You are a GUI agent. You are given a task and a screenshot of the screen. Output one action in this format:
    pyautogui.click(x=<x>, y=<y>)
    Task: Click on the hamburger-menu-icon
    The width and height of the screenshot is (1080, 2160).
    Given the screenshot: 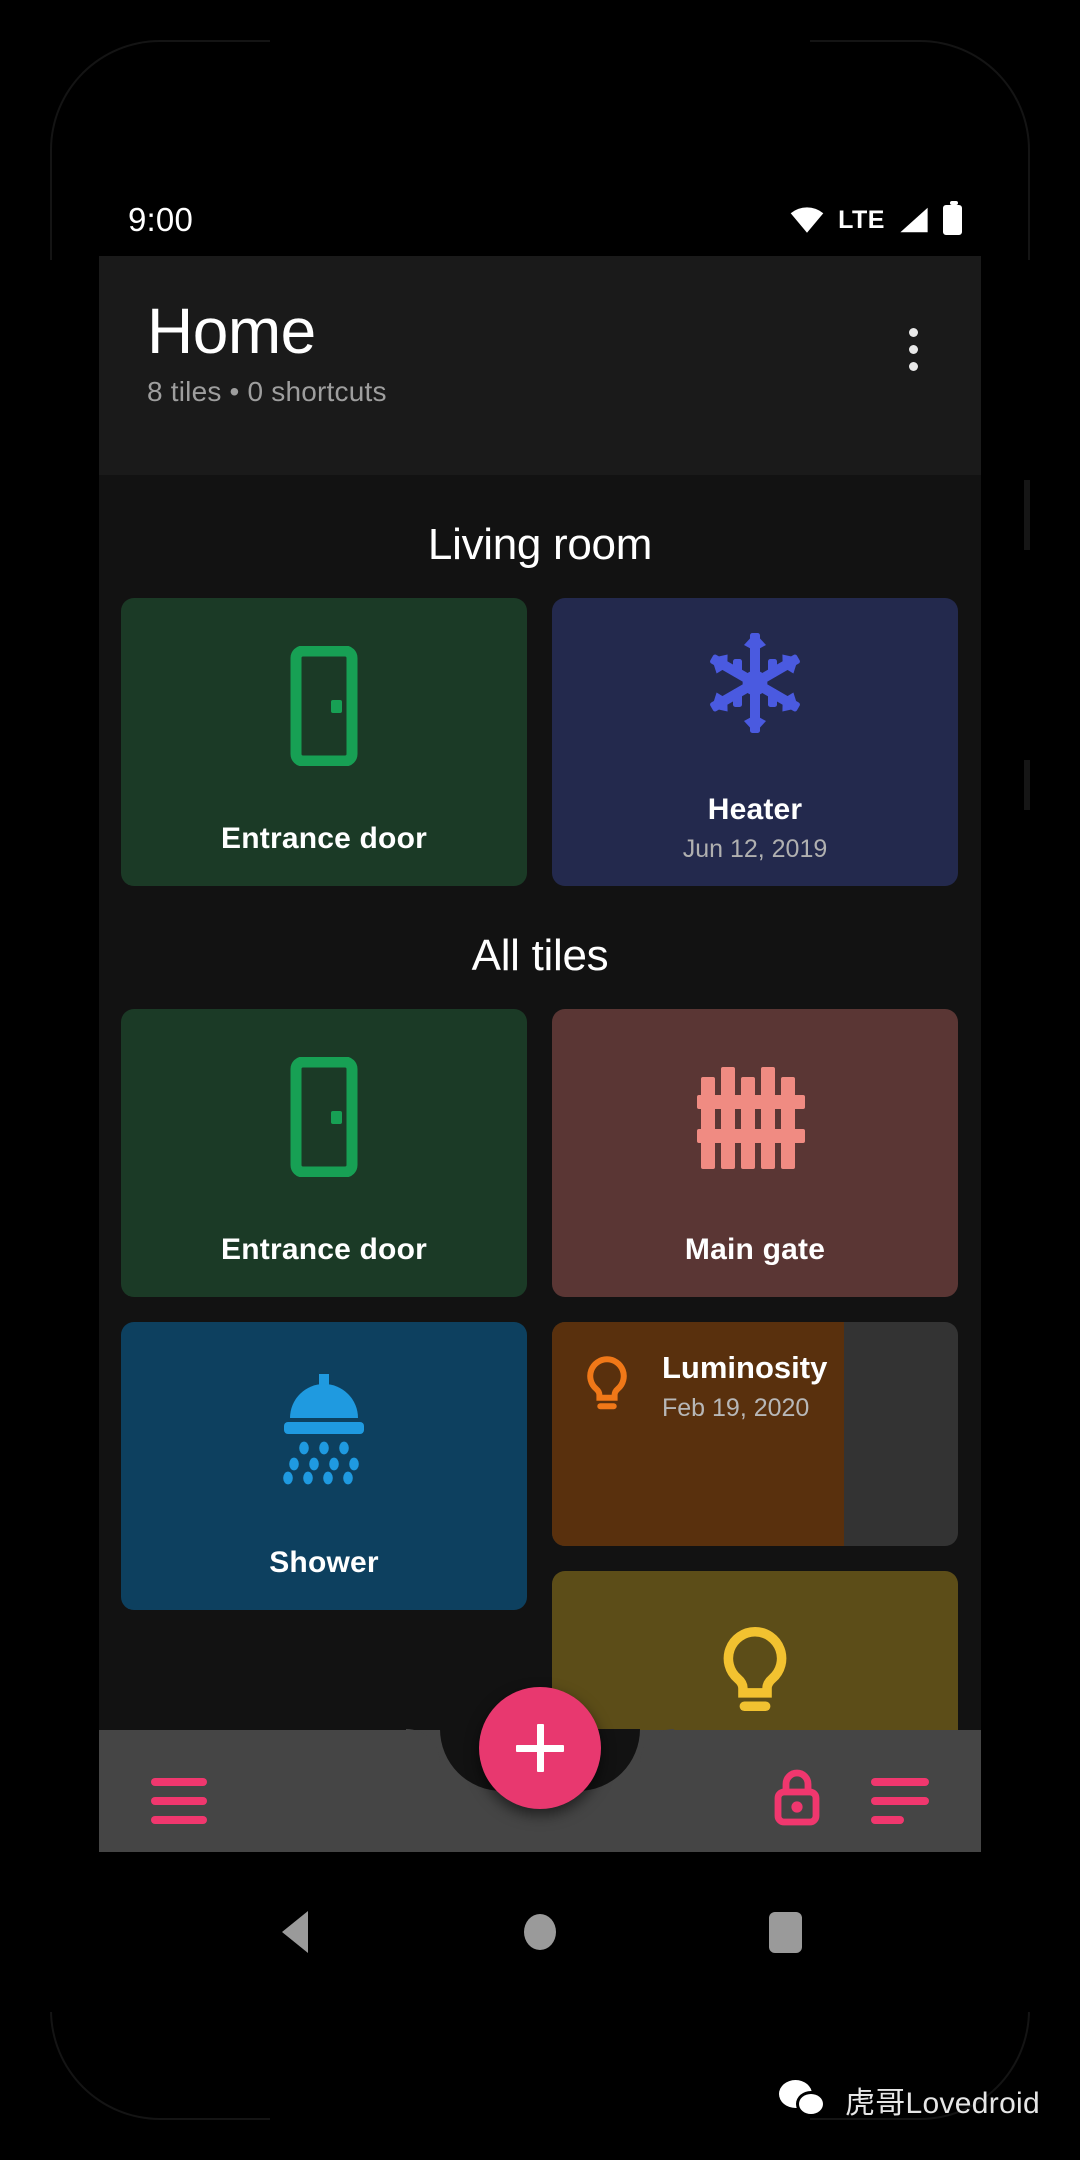 What is the action you would take?
    pyautogui.click(x=179, y=1801)
    